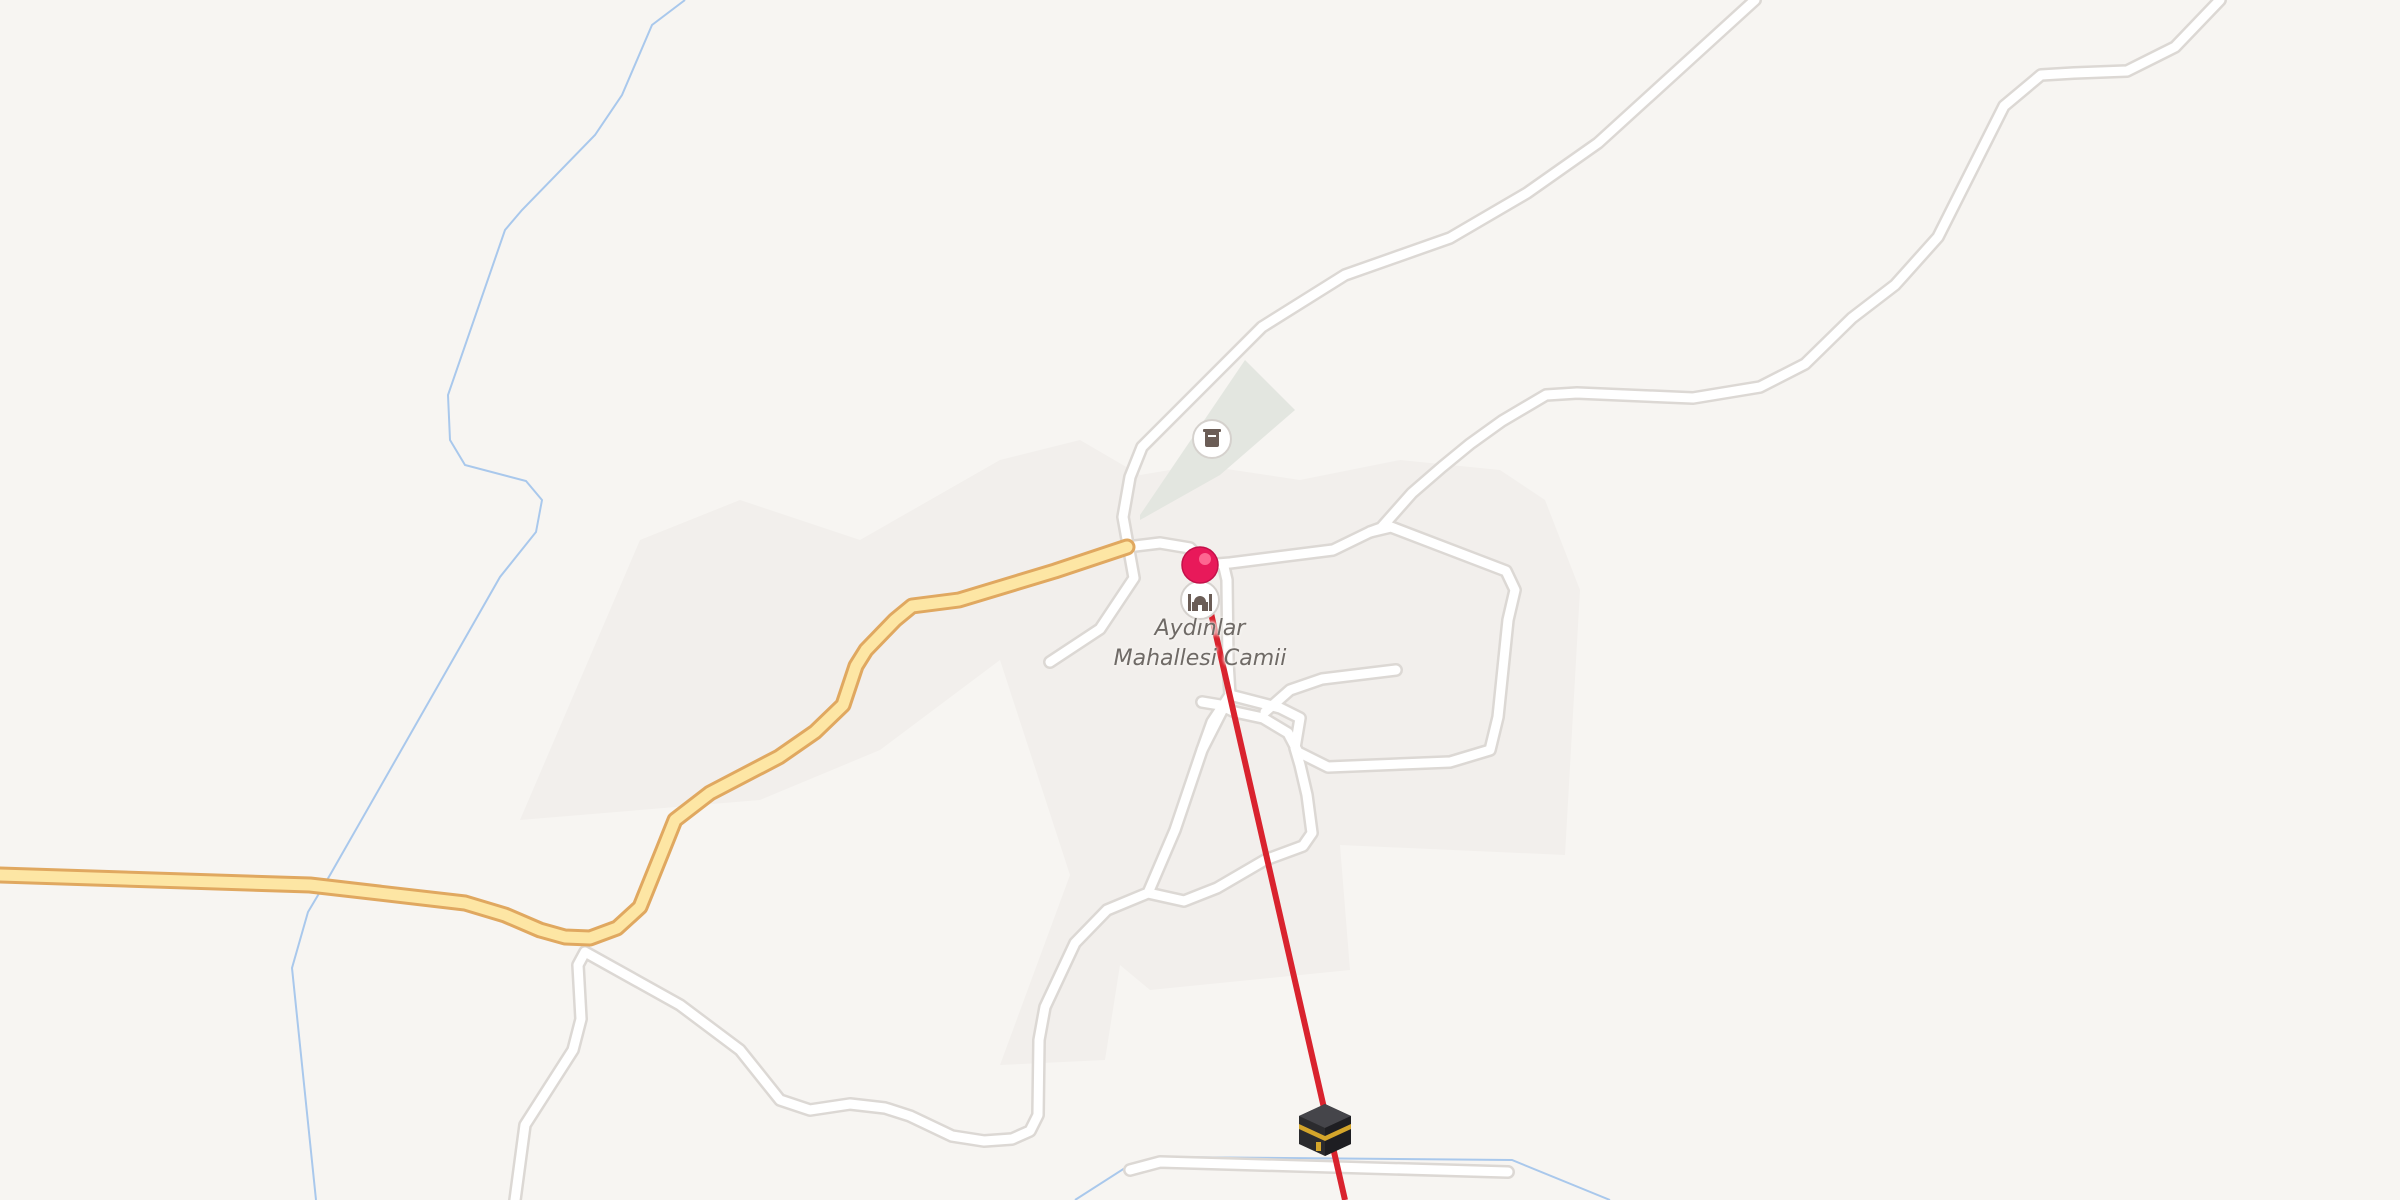  What do you see at coordinates (1325, 1130) in the screenshot?
I see `kaaba-icon` at bounding box center [1325, 1130].